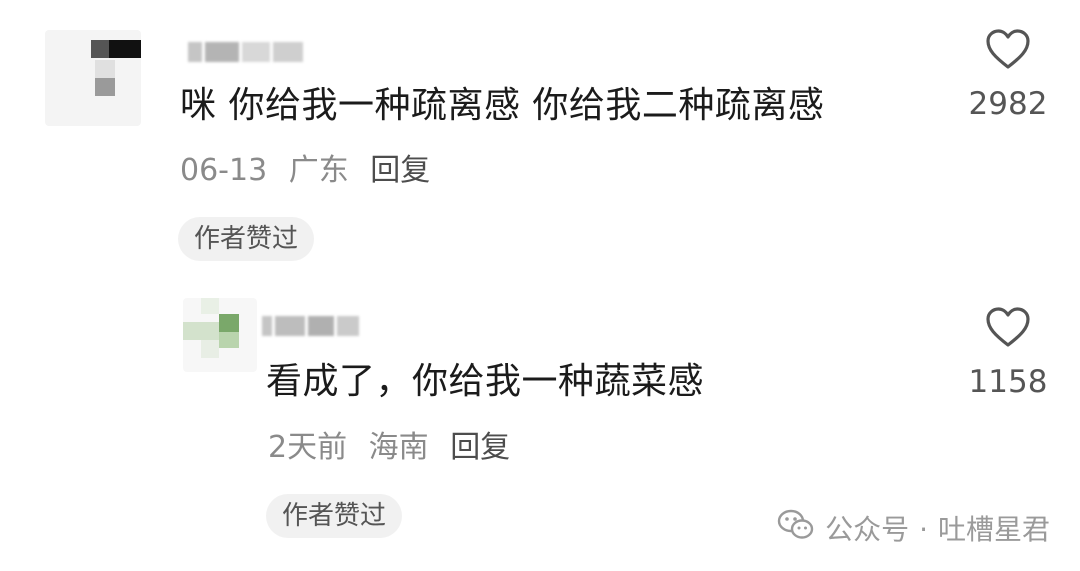  What do you see at coordinates (796, 530) in the screenshot?
I see `wechat-icon` at bounding box center [796, 530].